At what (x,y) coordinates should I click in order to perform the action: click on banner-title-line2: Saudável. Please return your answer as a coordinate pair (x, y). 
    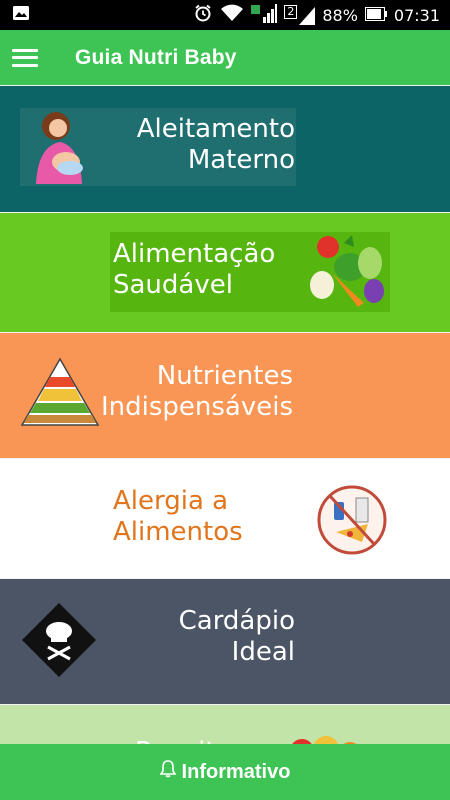
    Looking at the image, I should click on (173, 285).